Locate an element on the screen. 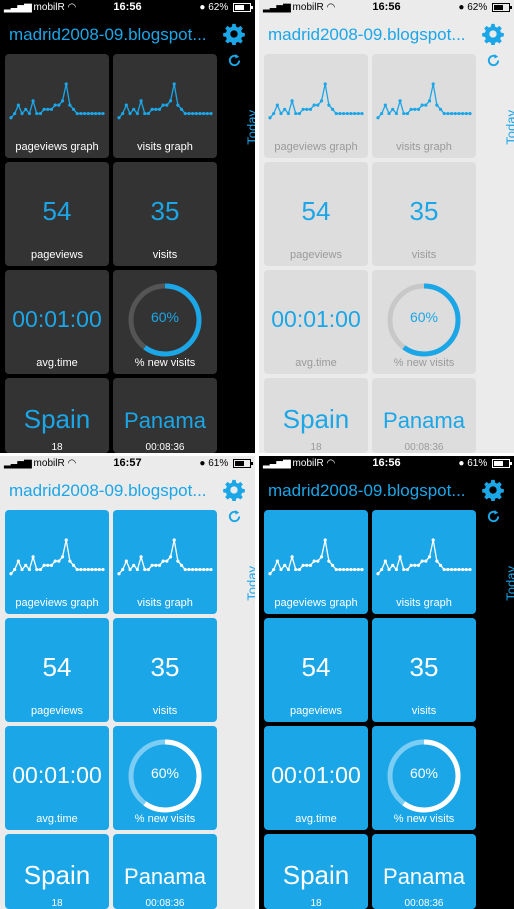 Image resolution: width=514 pixels, height=909 pixels. tile-label: pageviews graph is located at coordinates (316, 603).